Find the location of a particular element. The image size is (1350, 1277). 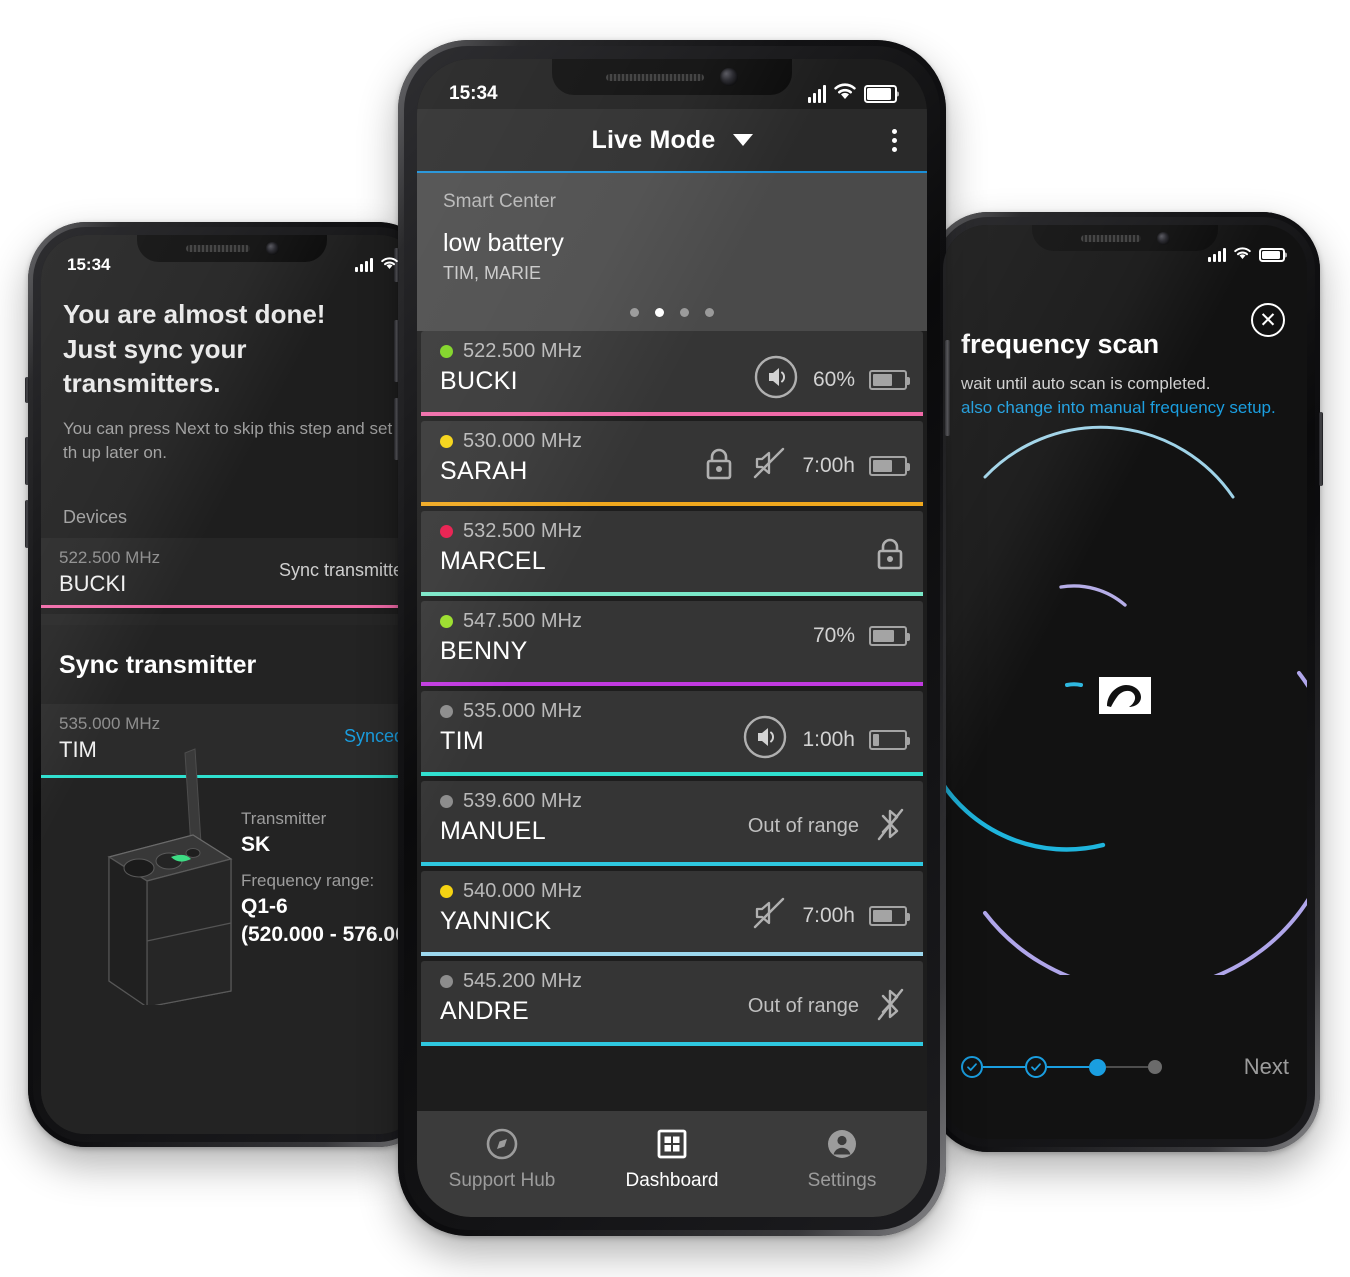

sheet-title: Sync transmitter is located at coordinates (158, 665).